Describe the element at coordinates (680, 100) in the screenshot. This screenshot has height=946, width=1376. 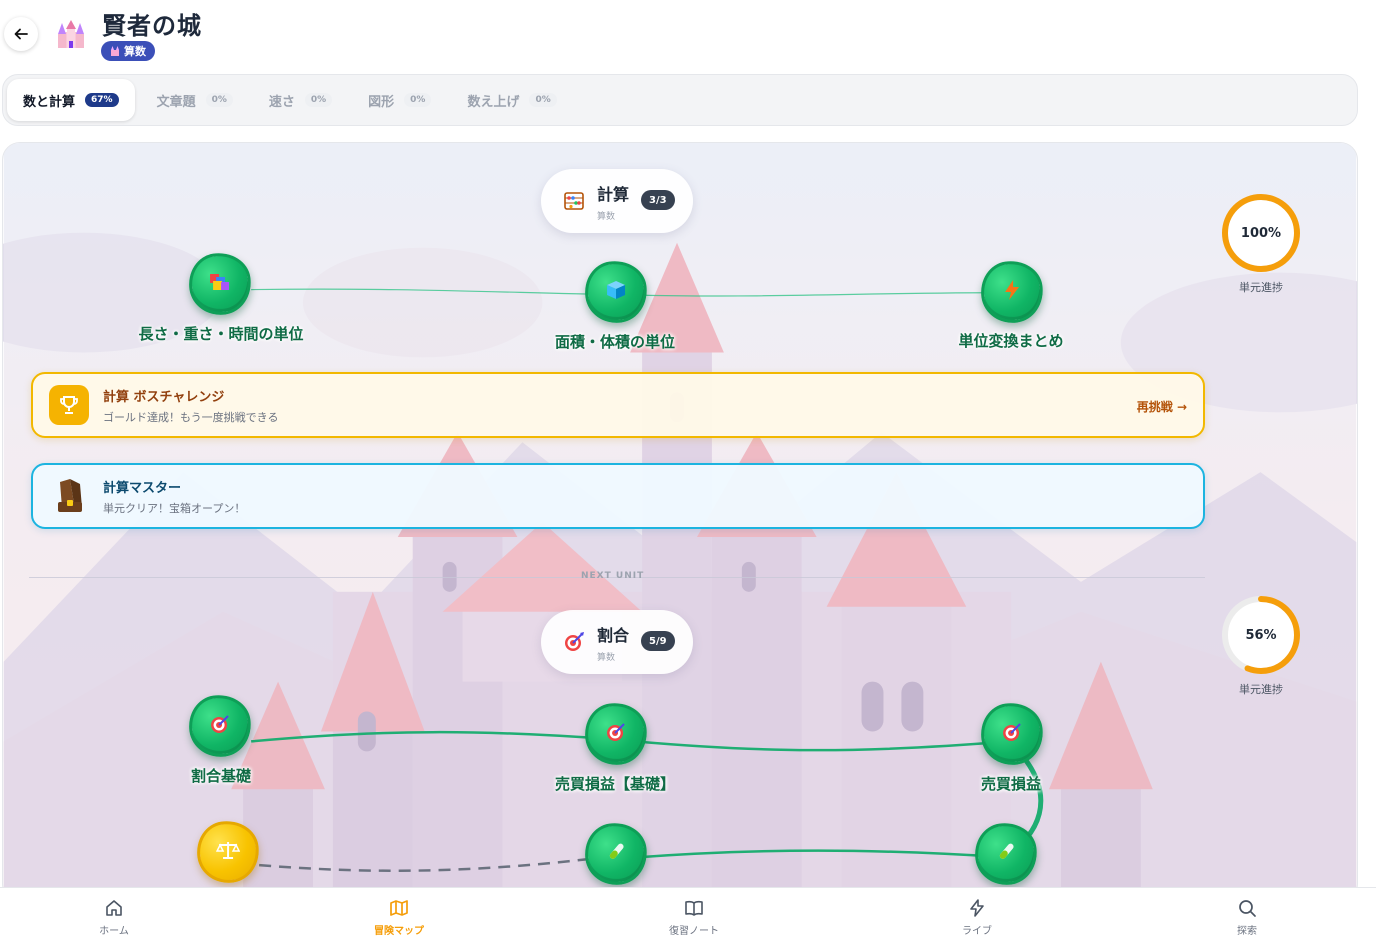
I see `category-tabs: 数と計算 67% 文章題 0% 速さ 0% 図形 0% 数え上げ 0%` at that location.